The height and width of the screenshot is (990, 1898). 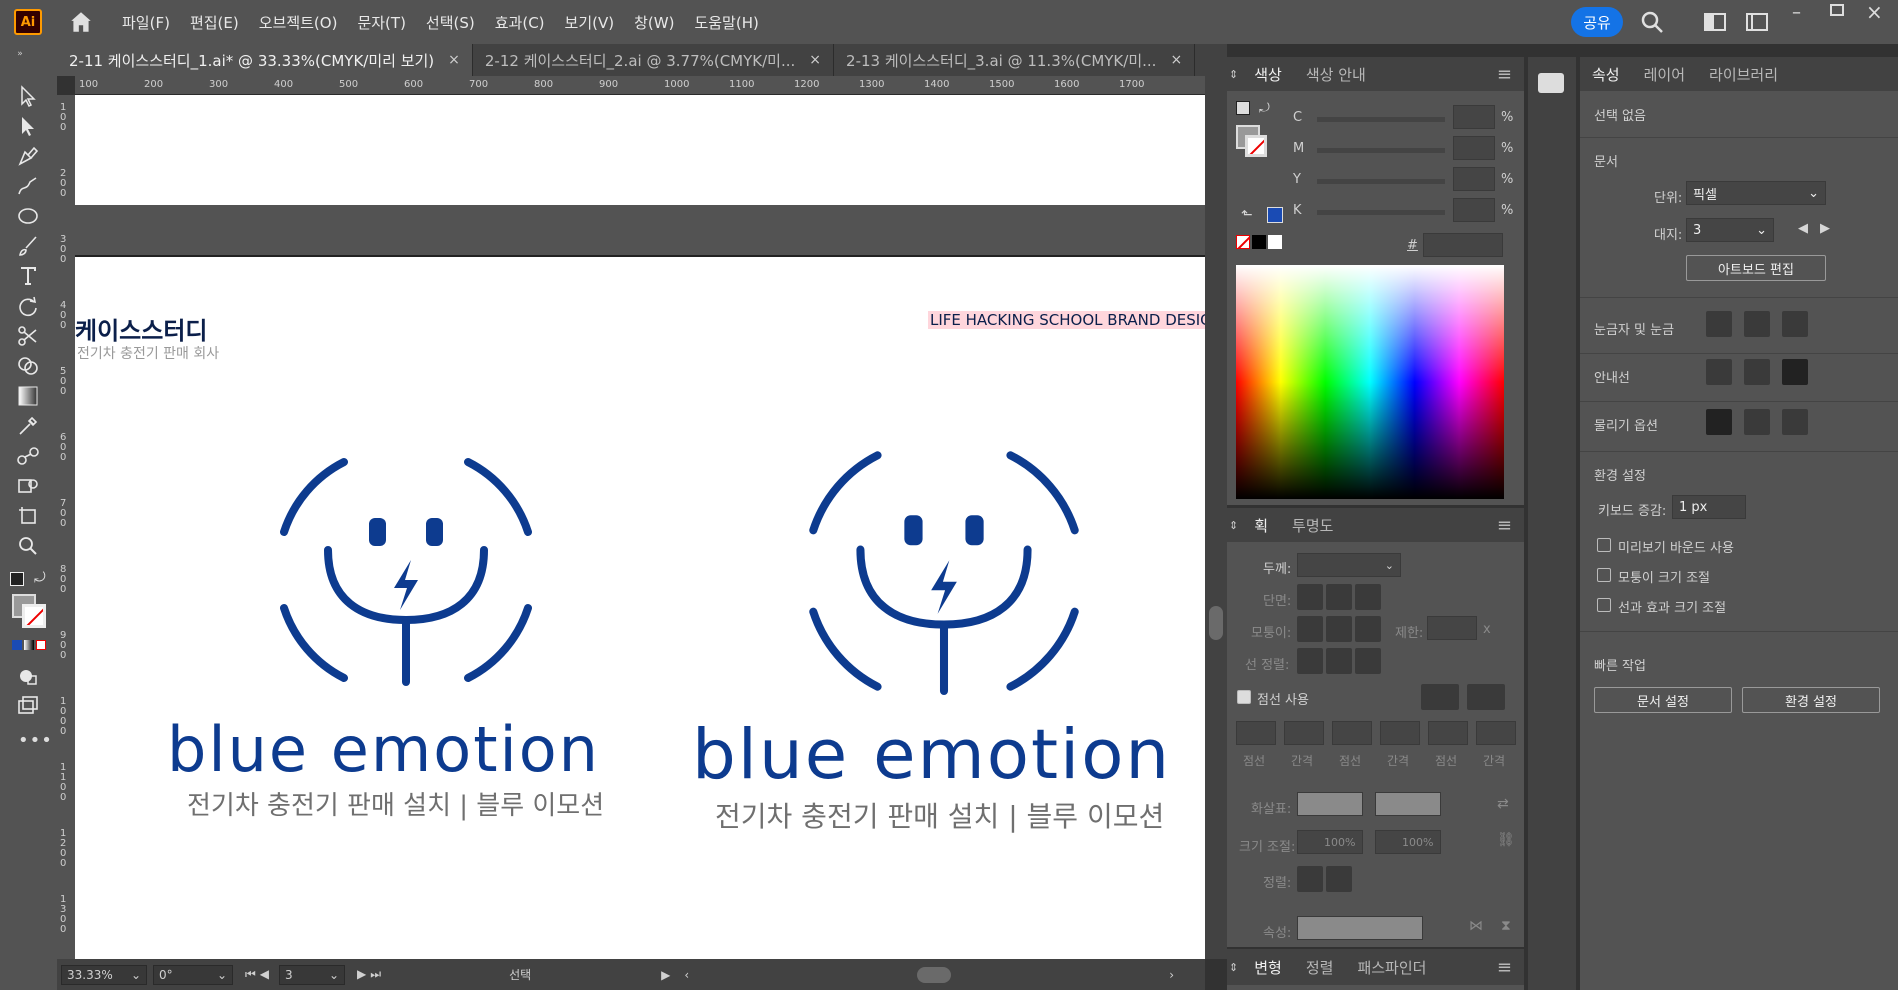 What do you see at coordinates (1244, 697) in the screenshot?
I see `dashed-checkbox` at bounding box center [1244, 697].